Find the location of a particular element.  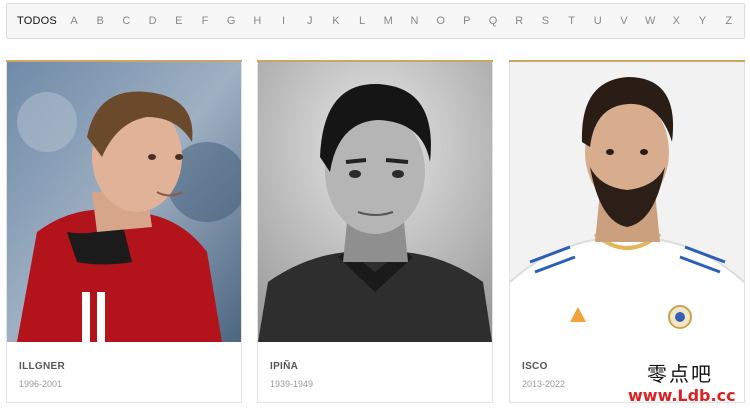

filter-letter-e: E is located at coordinates (179, 21).